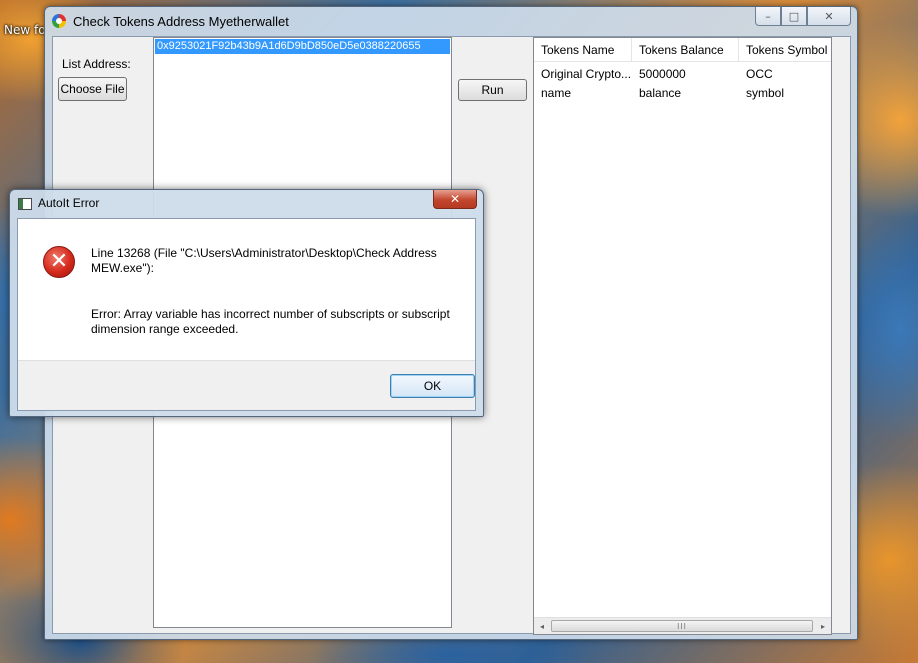  What do you see at coordinates (492, 90) in the screenshot?
I see `run-button: Run` at bounding box center [492, 90].